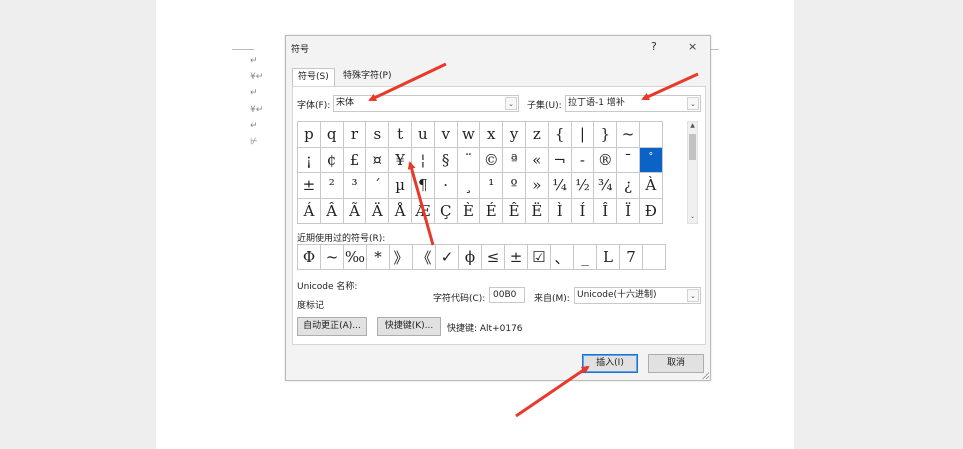 The image size is (963, 449). What do you see at coordinates (446, 211) in the screenshot?
I see `symbol-cell: Ç` at bounding box center [446, 211].